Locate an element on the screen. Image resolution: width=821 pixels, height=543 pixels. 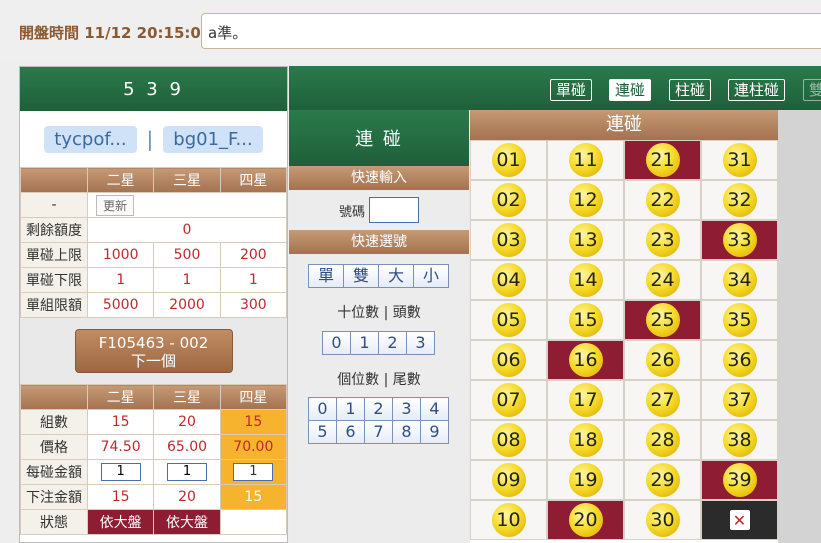
odd-button: 單 is located at coordinates (326, 276).